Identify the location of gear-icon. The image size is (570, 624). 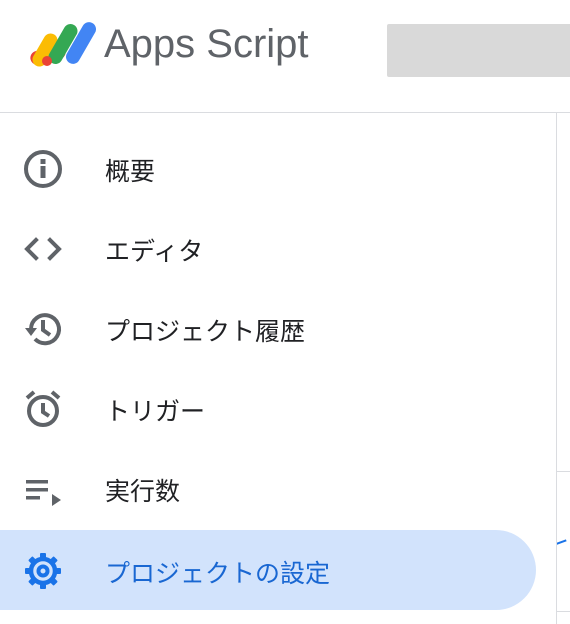
(43, 571).